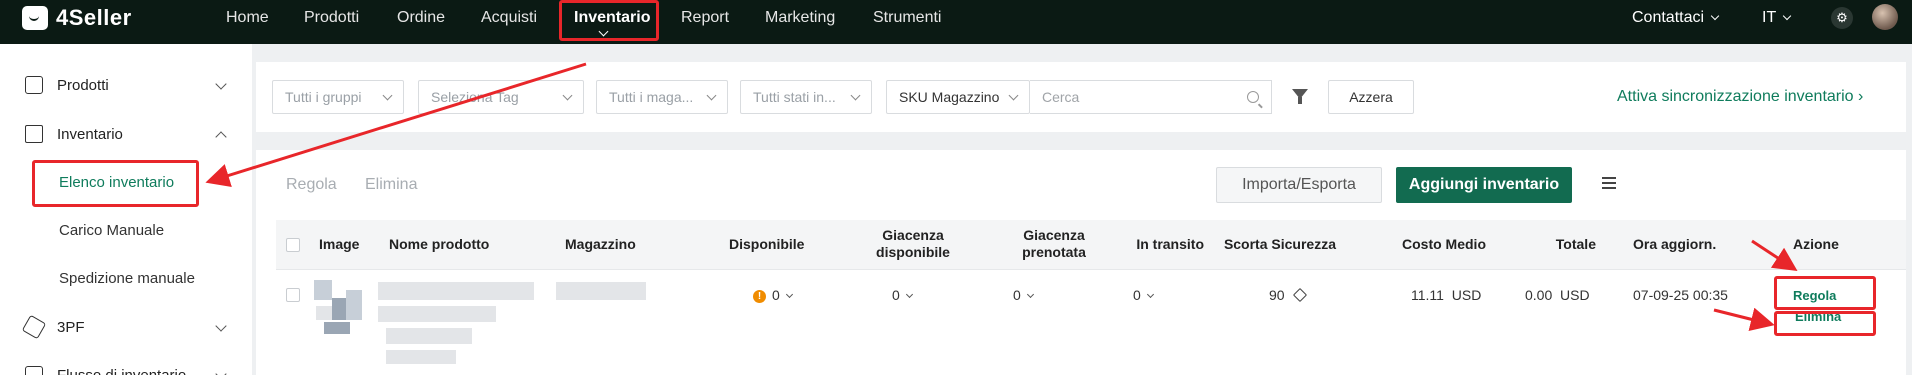 This screenshot has width=1912, height=375. Describe the element at coordinates (1575, 244) in the screenshot. I see `header-total: Totale` at that location.